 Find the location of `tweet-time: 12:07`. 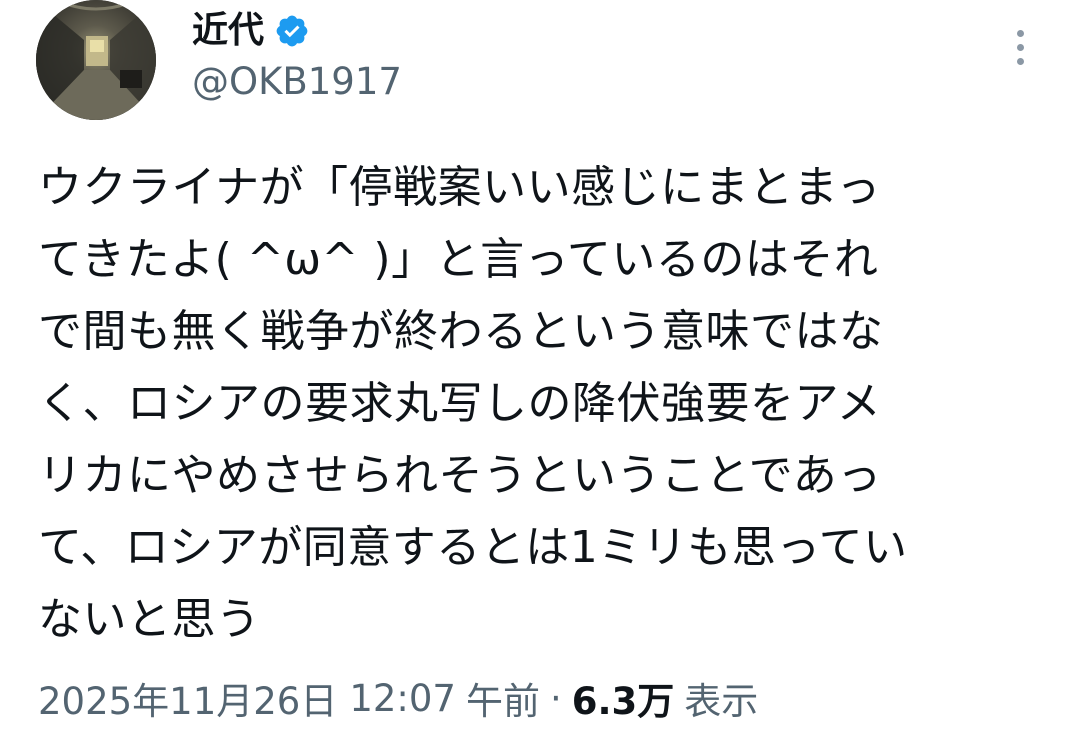

tweet-time: 12:07 is located at coordinates (402, 698).